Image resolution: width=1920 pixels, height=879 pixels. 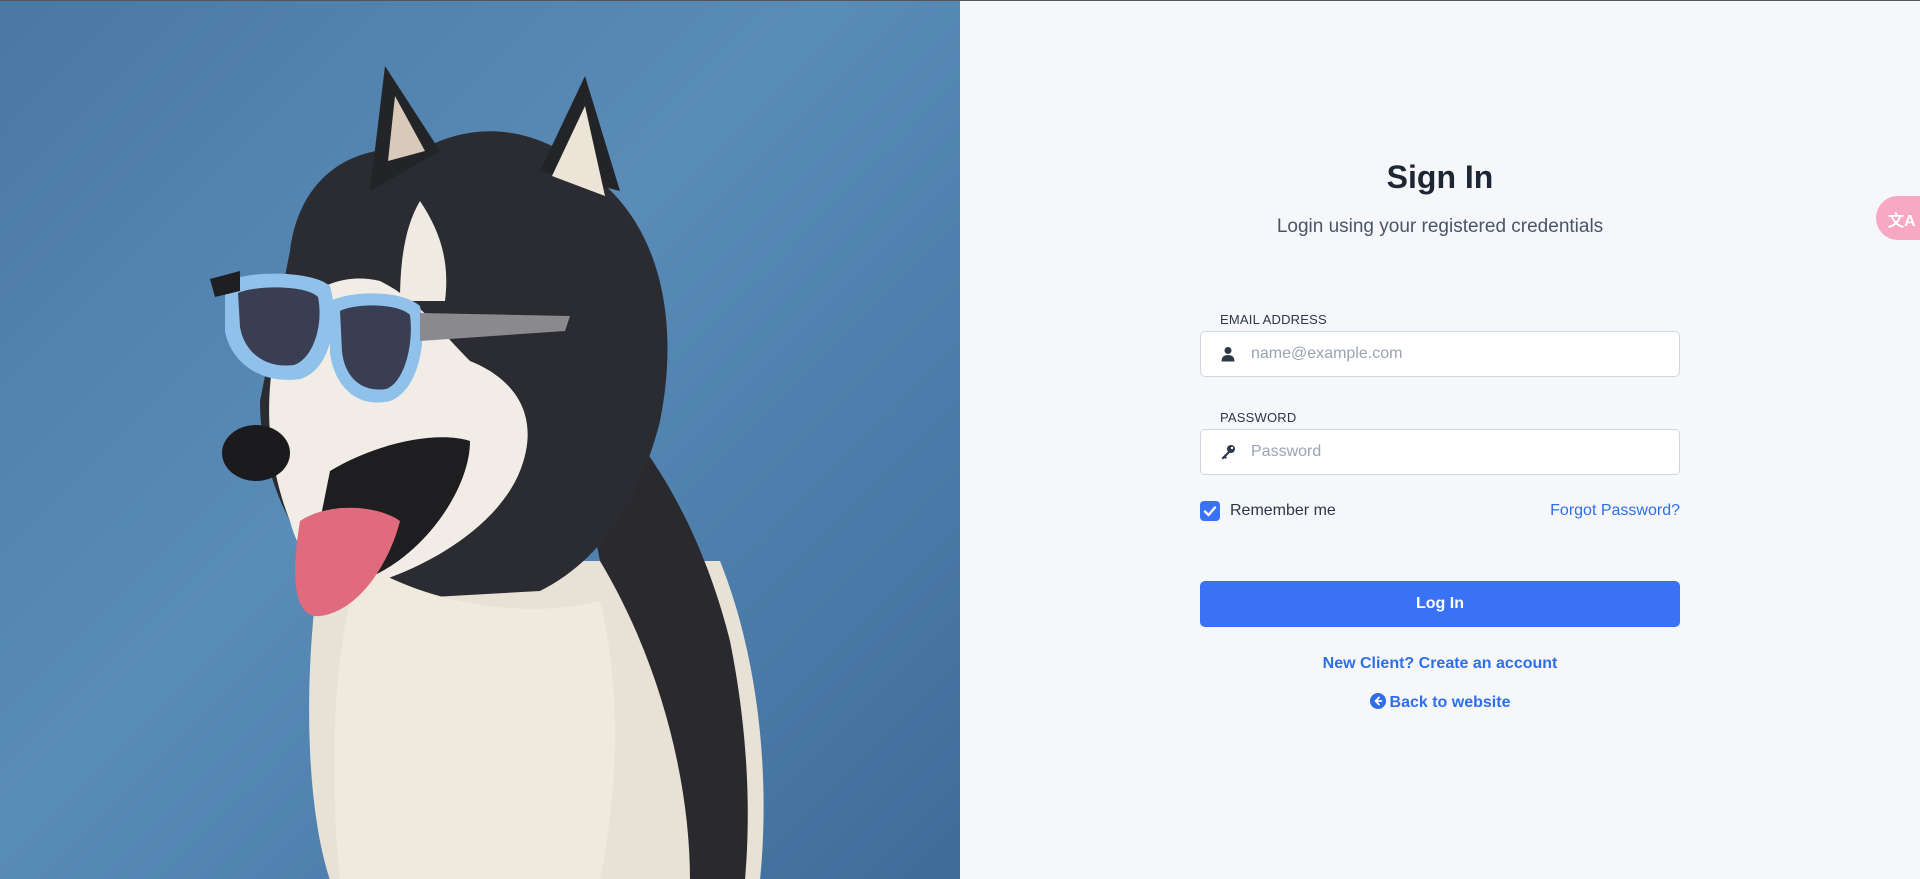 I want to click on password-input, so click(x=1456, y=452).